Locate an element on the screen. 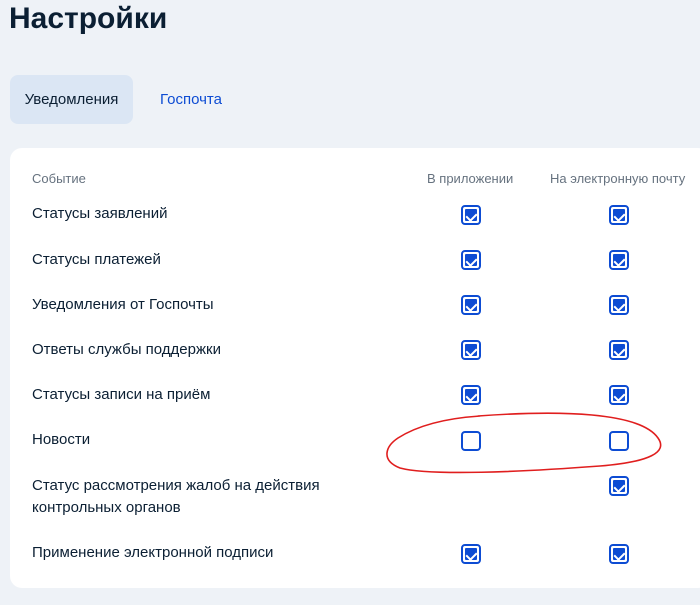  row-label-application-statuses: Статусы заявлений is located at coordinates (100, 213).